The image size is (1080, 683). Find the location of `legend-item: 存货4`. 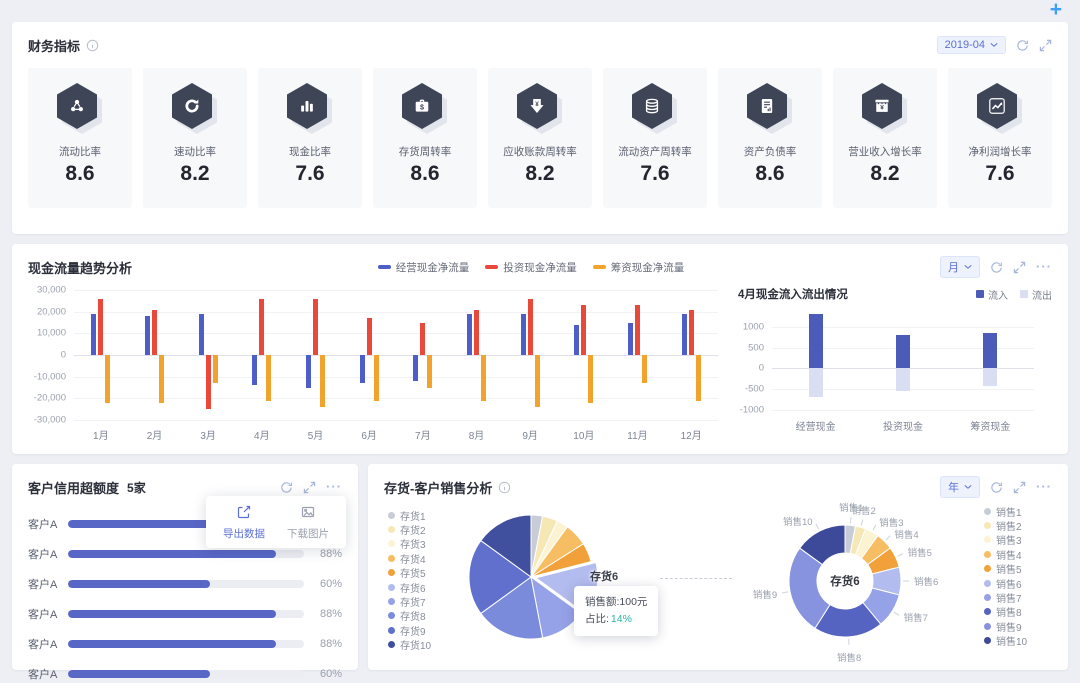

legend-item: 存货4 is located at coordinates (409, 558).